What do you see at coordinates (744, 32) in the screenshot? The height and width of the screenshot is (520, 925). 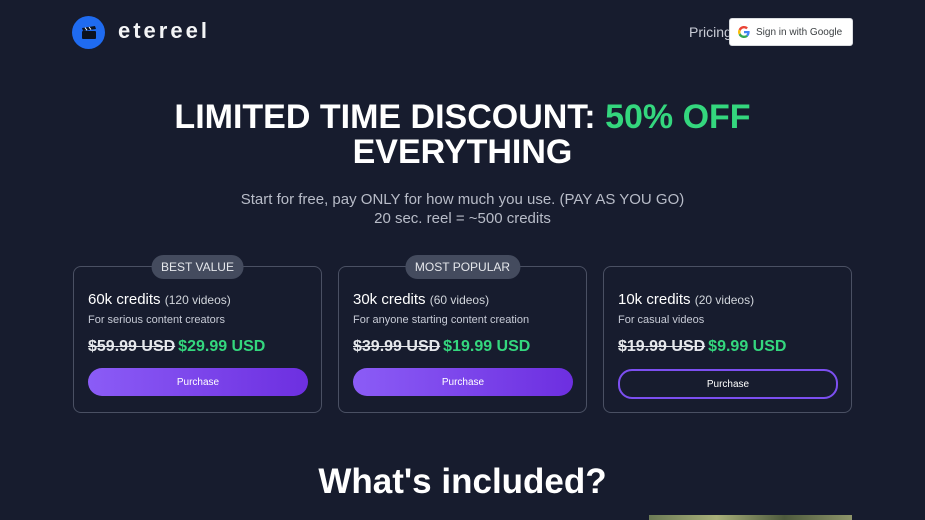 I see `google-g-icon` at bounding box center [744, 32].